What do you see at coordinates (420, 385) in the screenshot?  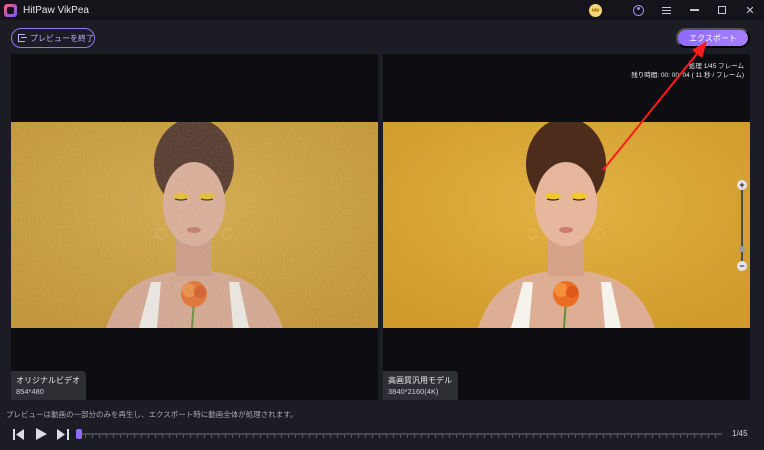 I see `enhanced-label-box: 高画質汎用モデル 3840*2160(4K)` at bounding box center [420, 385].